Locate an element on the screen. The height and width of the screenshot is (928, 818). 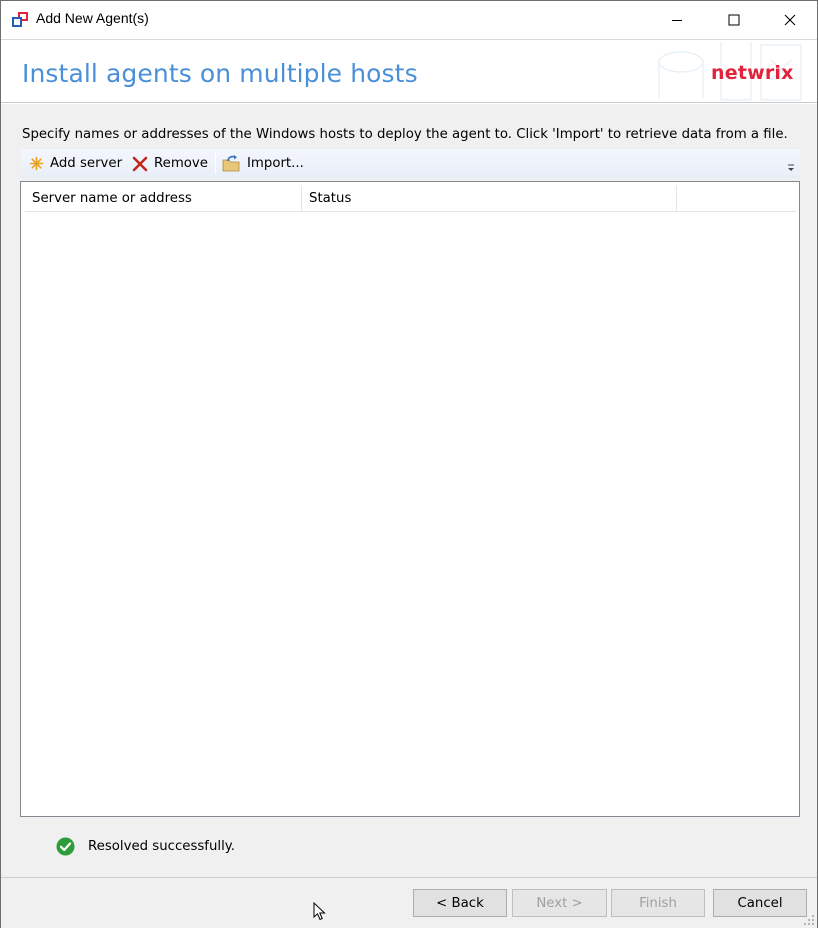
resolve-status: Resolved successfully. is located at coordinates (145, 846).